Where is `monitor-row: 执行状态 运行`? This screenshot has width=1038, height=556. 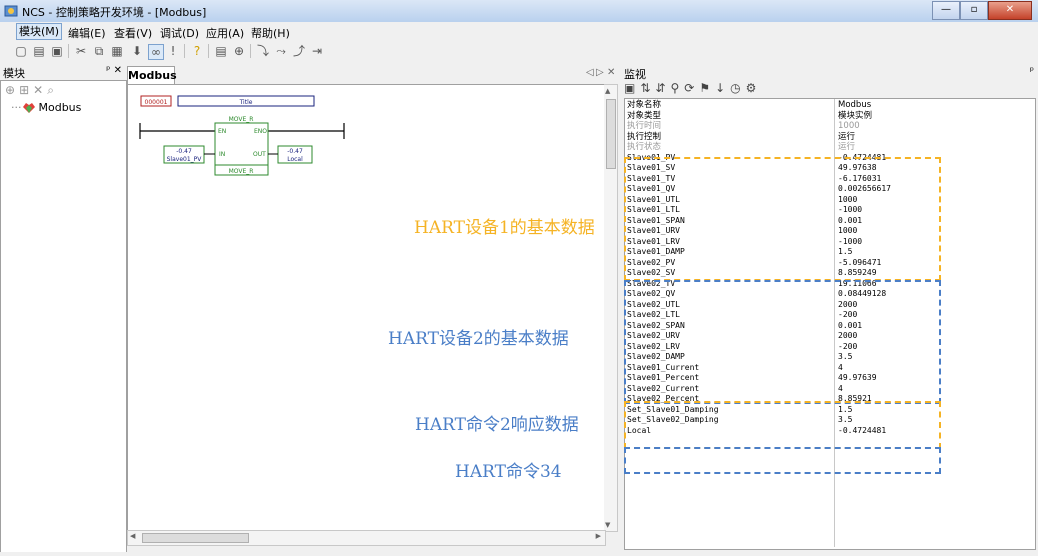
monitor-row: 执行状态 运行 is located at coordinates (830, 147).